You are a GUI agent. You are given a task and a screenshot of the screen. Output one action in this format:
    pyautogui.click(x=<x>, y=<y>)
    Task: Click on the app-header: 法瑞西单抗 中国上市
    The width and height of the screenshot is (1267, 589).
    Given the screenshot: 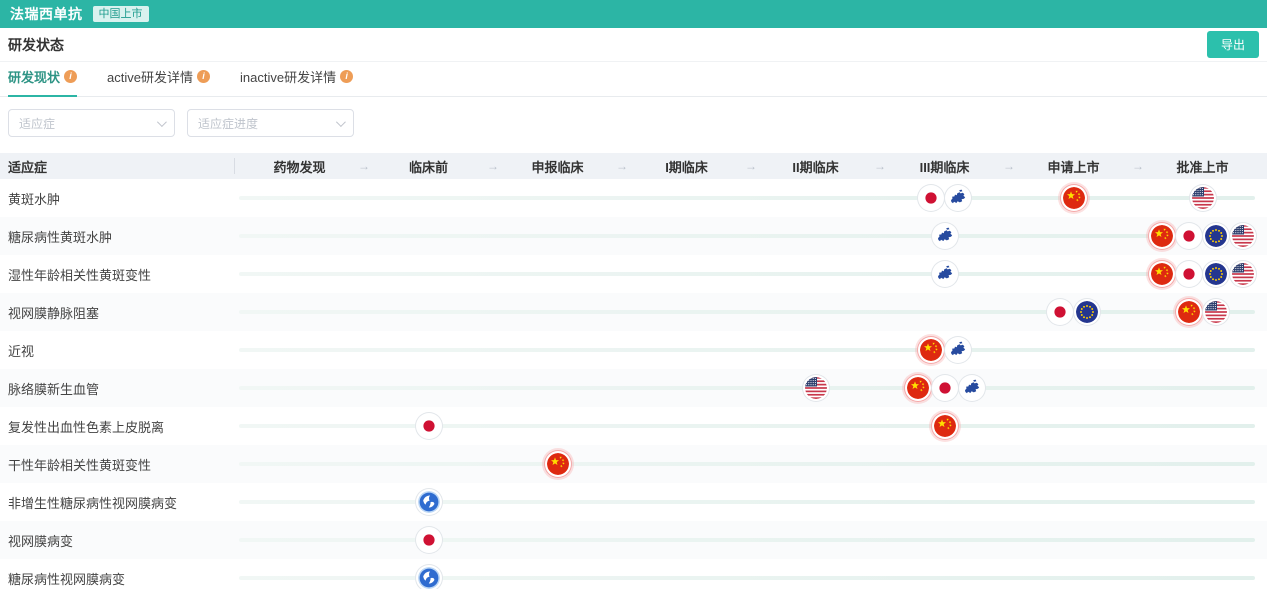 What is the action you would take?
    pyautogui.click(x=633, y=14)
    